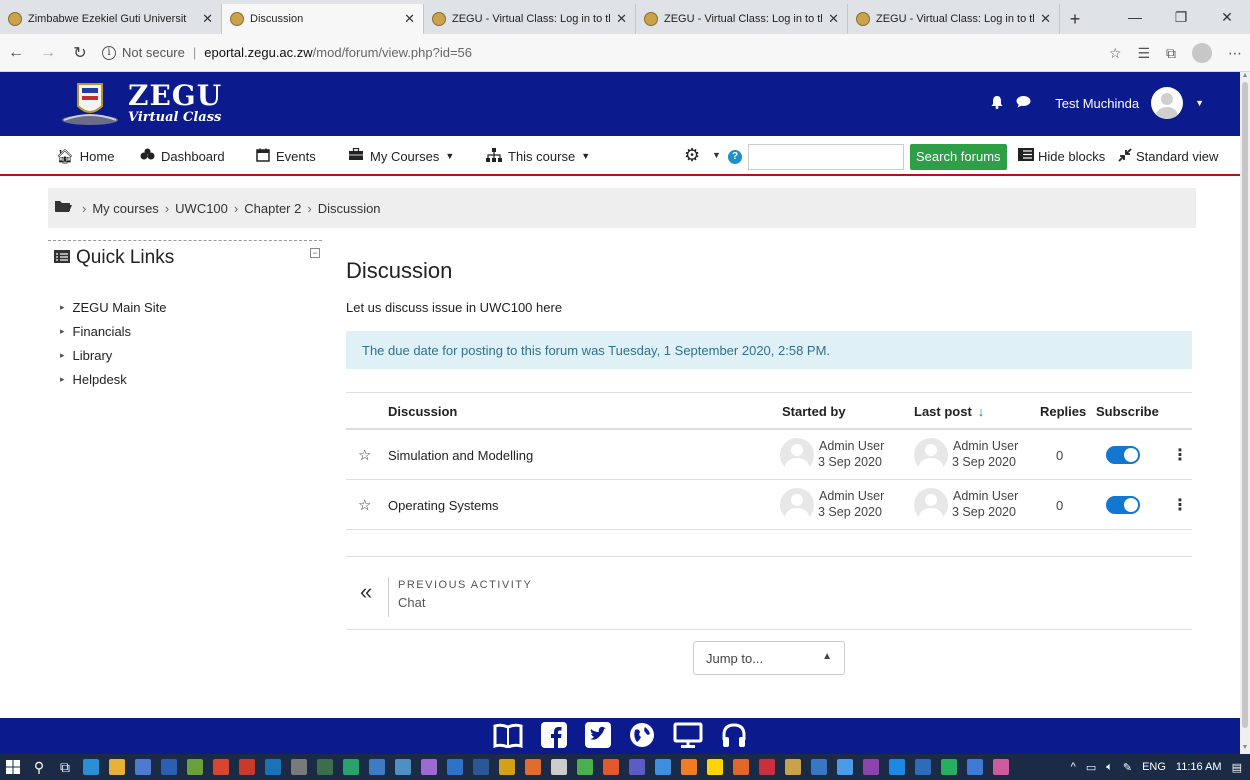  Describe the element at coordinates (221, 767) in the screenshot. I see `chrome-icon` at that location.